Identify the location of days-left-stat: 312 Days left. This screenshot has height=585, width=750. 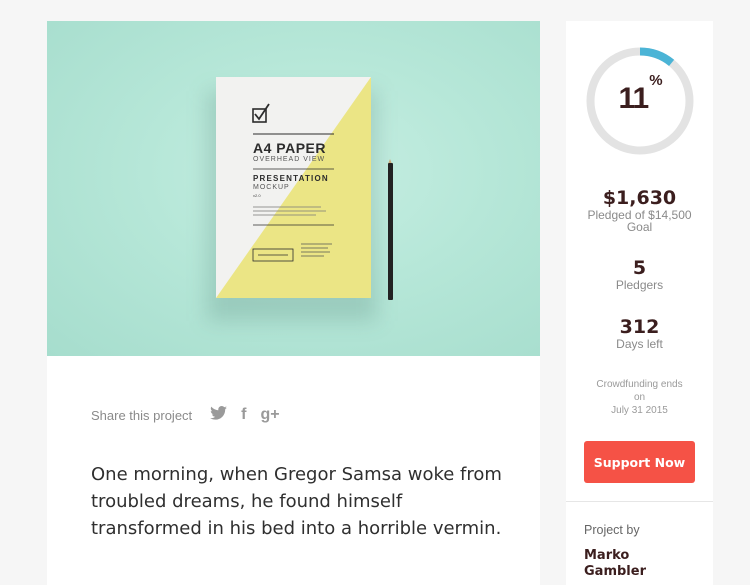
(639, 333).